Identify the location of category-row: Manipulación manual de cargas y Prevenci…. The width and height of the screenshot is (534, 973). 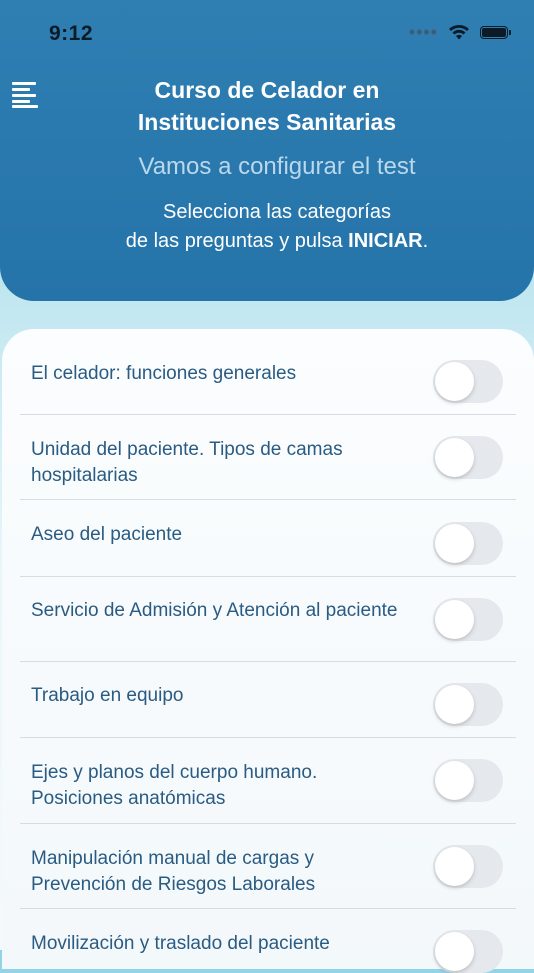
(268, 866).